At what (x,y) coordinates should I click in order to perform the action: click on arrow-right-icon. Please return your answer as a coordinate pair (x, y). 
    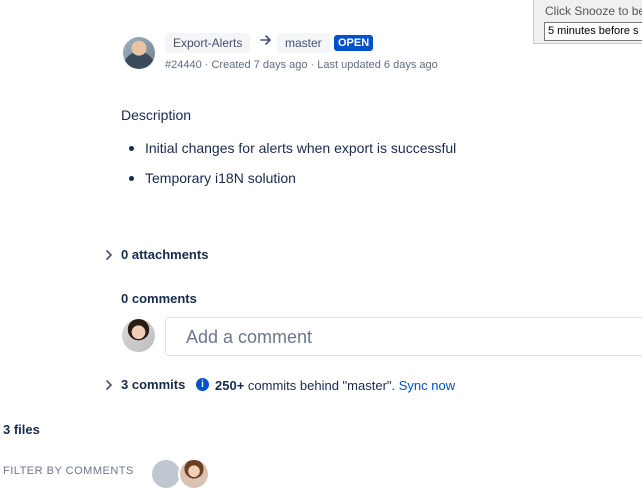
    Looking at the image, I should click on (265, 40).